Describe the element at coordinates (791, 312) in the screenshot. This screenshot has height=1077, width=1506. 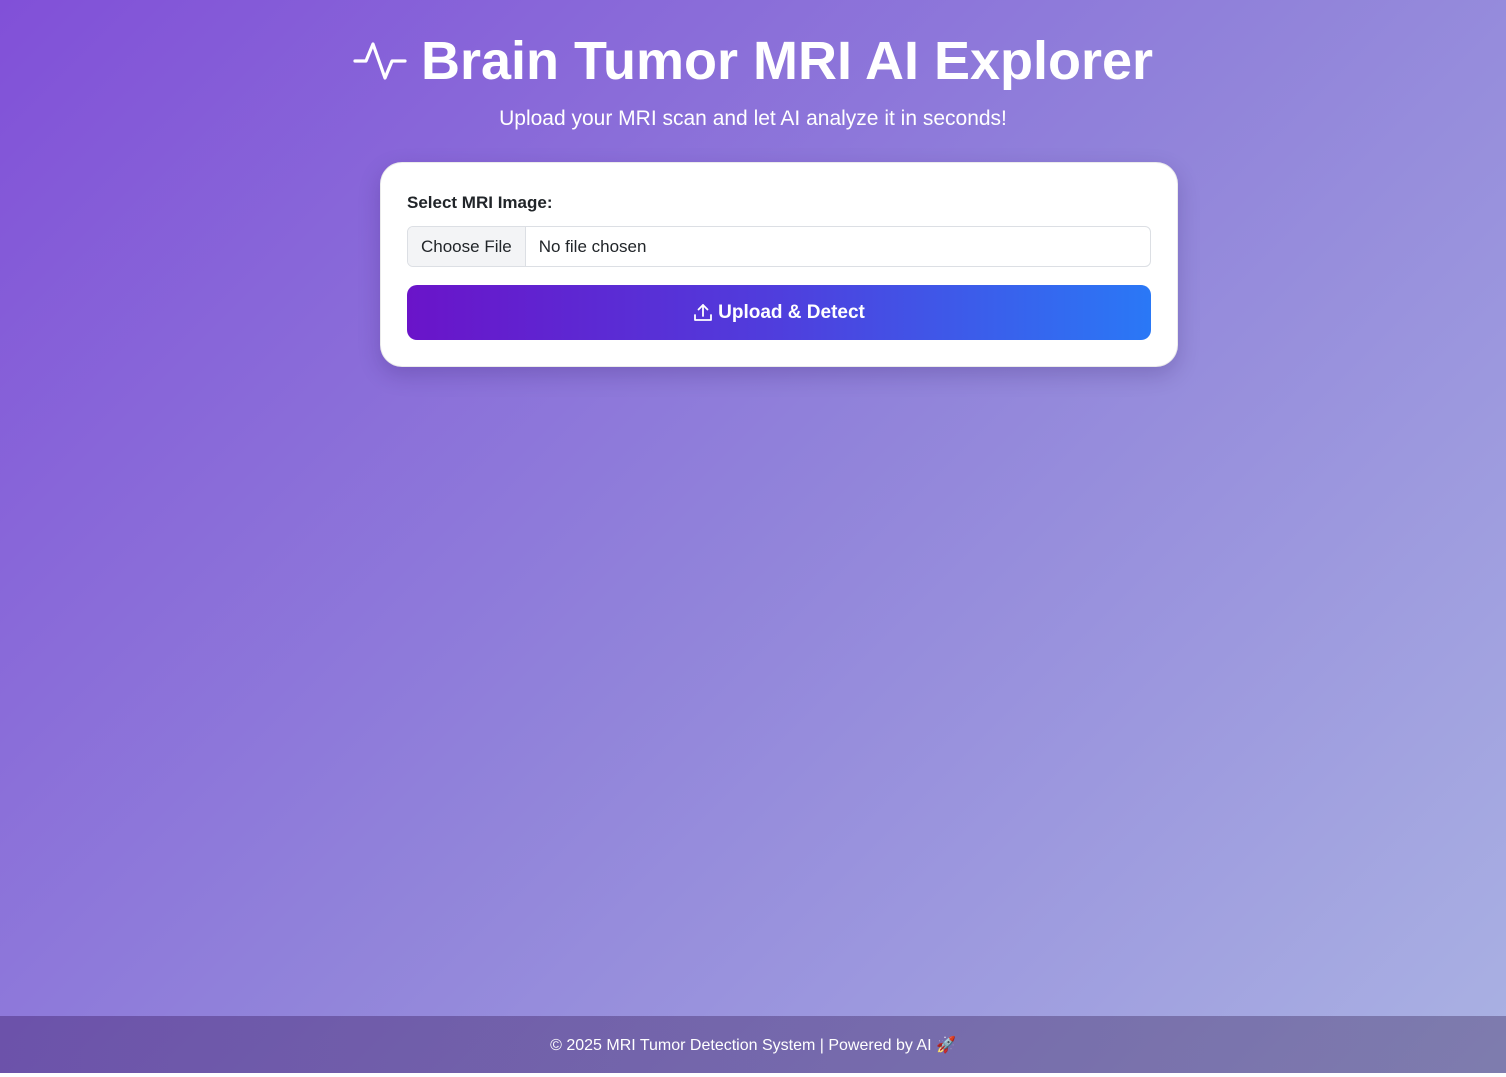
I see `upload-detect-label: Upload & Detect` at that location.